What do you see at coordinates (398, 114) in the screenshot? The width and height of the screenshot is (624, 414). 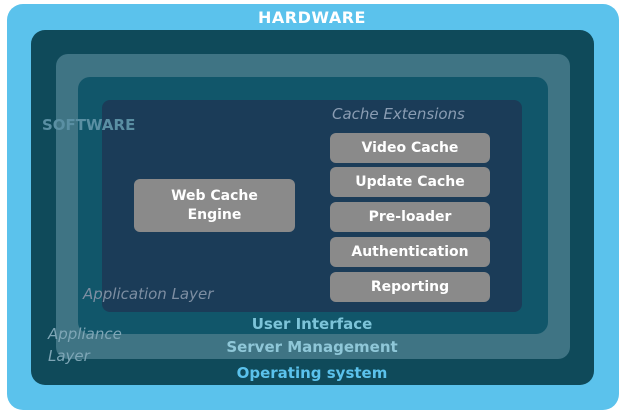 I see `cache-extensions-title: Cache Extensions` at bounding box center [398, 114].